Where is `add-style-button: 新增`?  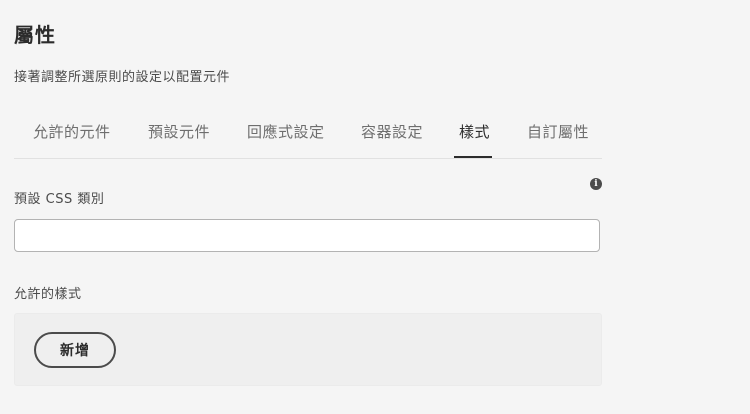
add-style-button: 新增 is located at coordinates (75, 350).